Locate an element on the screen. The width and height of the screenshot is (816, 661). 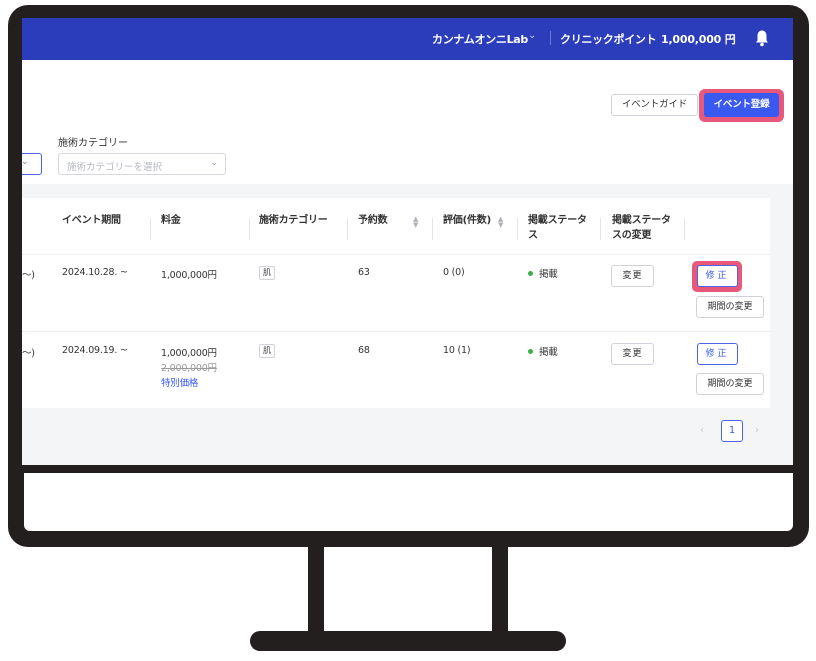
points-value: 1,000,000 円 is located at coordinates (698, 39).